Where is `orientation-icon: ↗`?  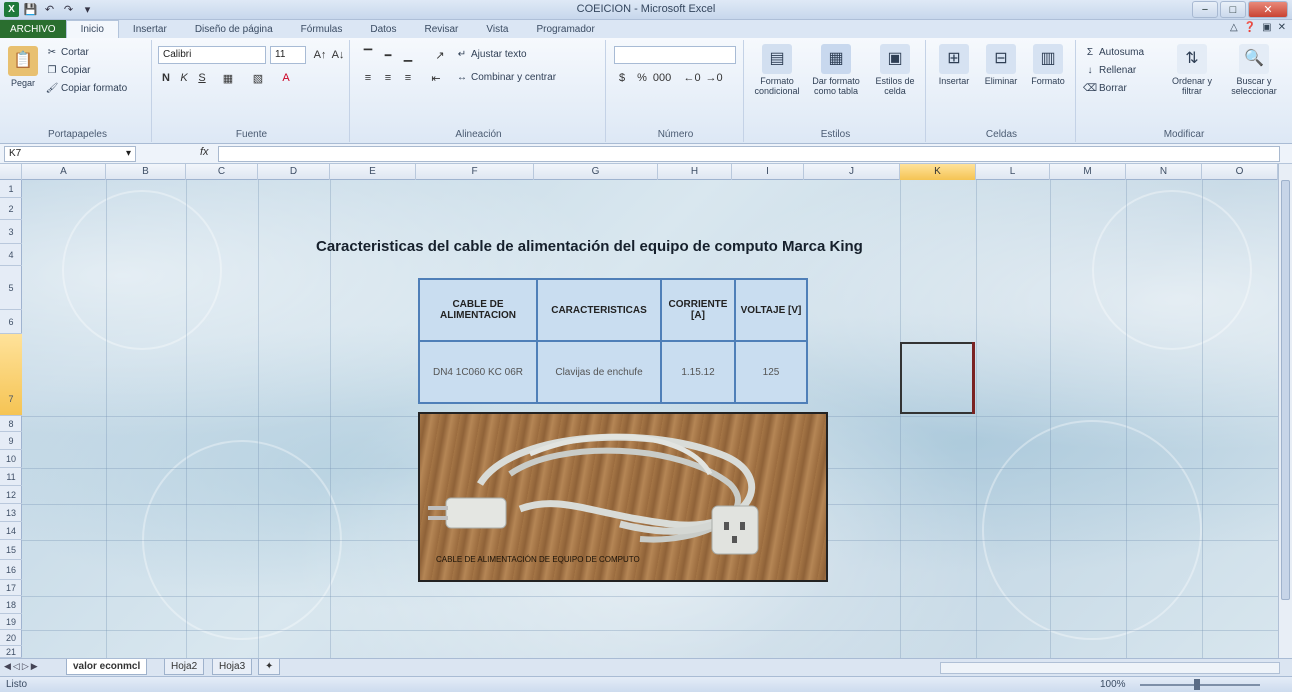
orientation-icon: ↗ is located at coordinates (440, 55).